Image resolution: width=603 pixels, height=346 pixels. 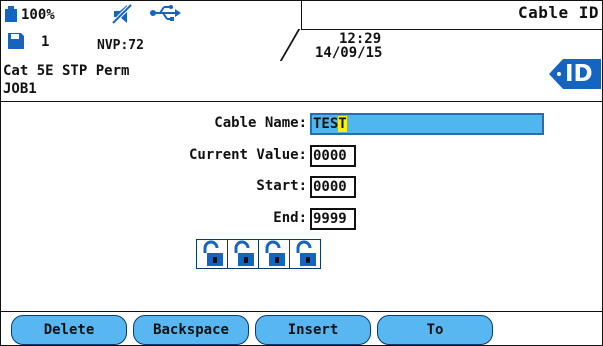 What do you see at coordinates (247, 155) in the screenshot?
I see `current-value-label: Current Value:` at bounding box center [247, 155].